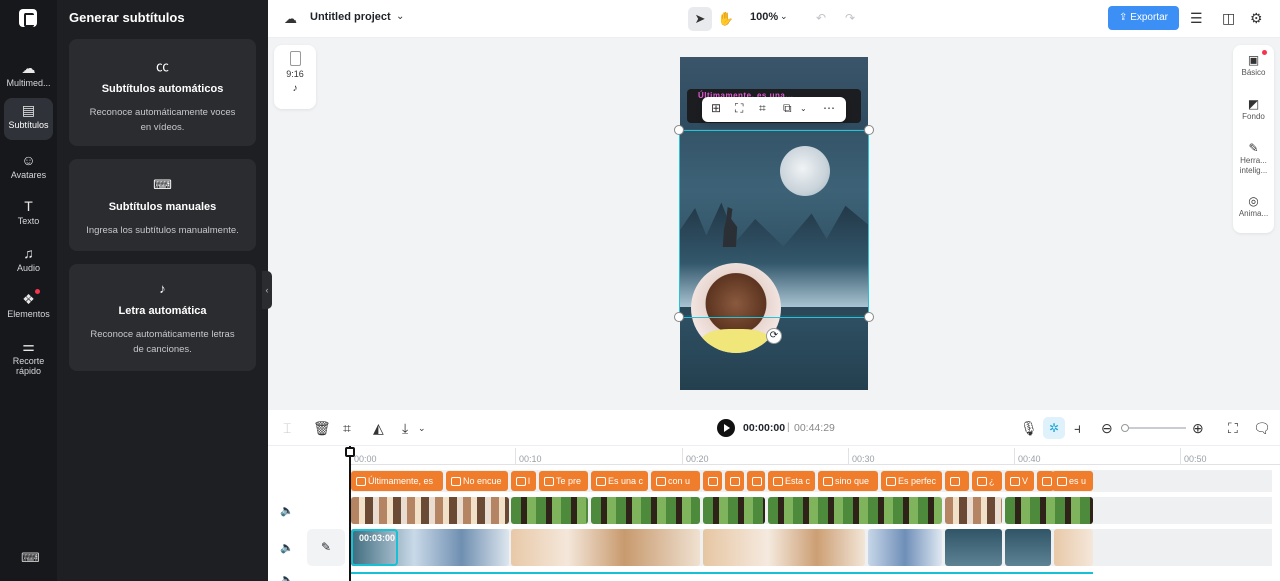 Image resolution: width=1280 pixels, height=581 pixels. I want to click on comment-icon: 🗨, so click(1262, 428).